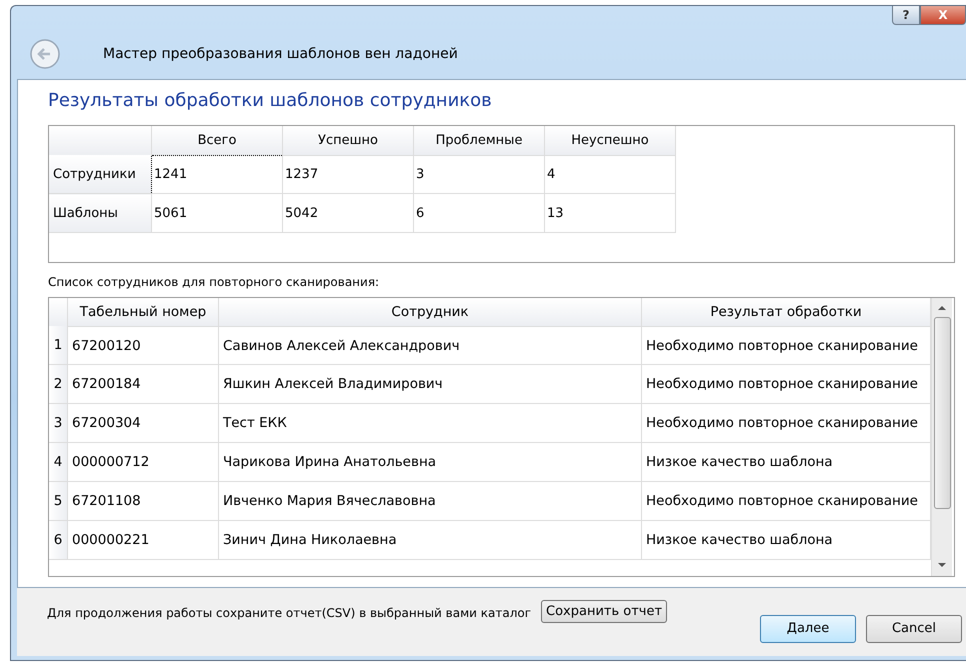 The height and width of the screenshot is (666, 966). Describe the element at coordinates (348, 213) in the screenshot. I see `table-cell: 5042` at that location.